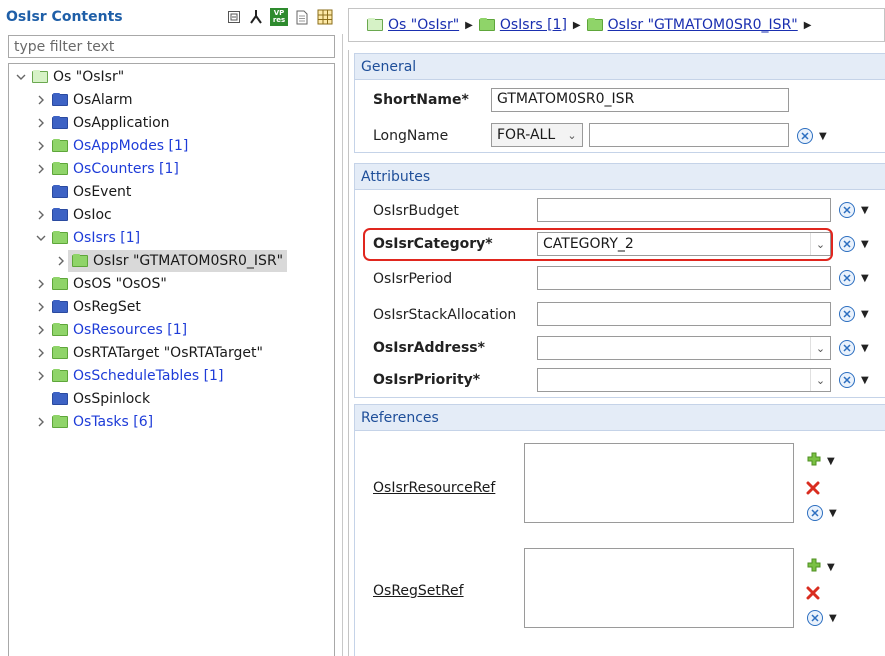 This screenshot has height=656, width=885. What do you see at coordinates (420, 25) in the screenshot?
I see `breadcrumb-item-os: Os "OsIsr" ▶` at bounding box center [420, 25].